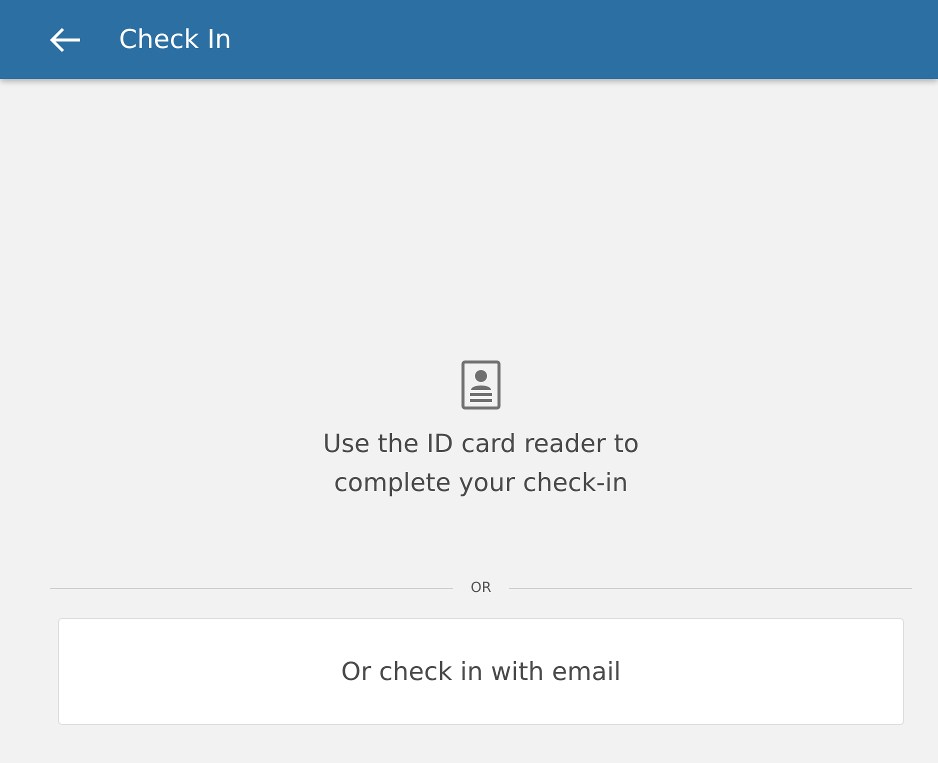 This screenshot has width=938, height=763. I want to click on back-arrow-icon, so click(65, 40).